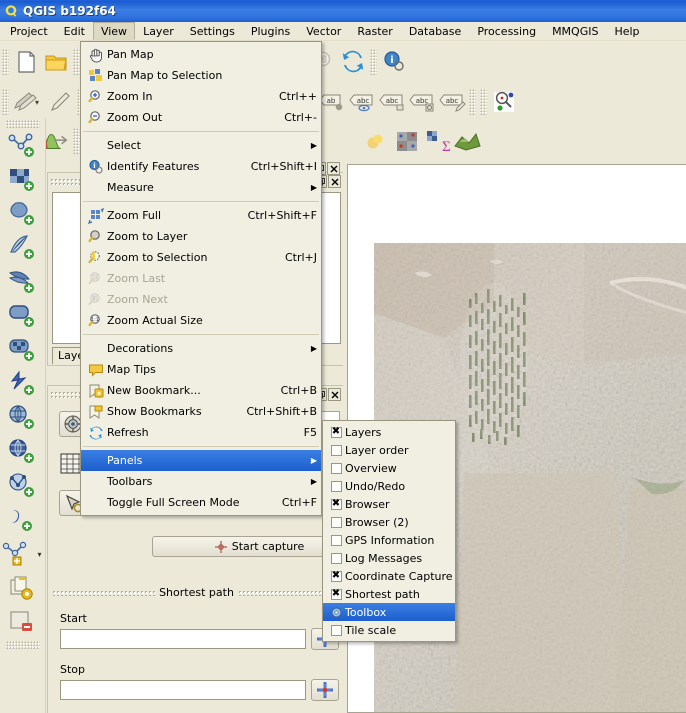  Describe the element at coordinates (506, 31) in the screenshot. I see `menu-processing: Processing` at that location.